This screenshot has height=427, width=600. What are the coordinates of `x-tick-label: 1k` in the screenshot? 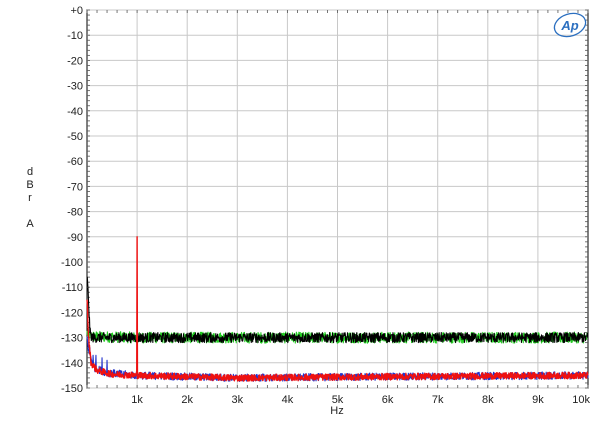 It's located at (137, 400).